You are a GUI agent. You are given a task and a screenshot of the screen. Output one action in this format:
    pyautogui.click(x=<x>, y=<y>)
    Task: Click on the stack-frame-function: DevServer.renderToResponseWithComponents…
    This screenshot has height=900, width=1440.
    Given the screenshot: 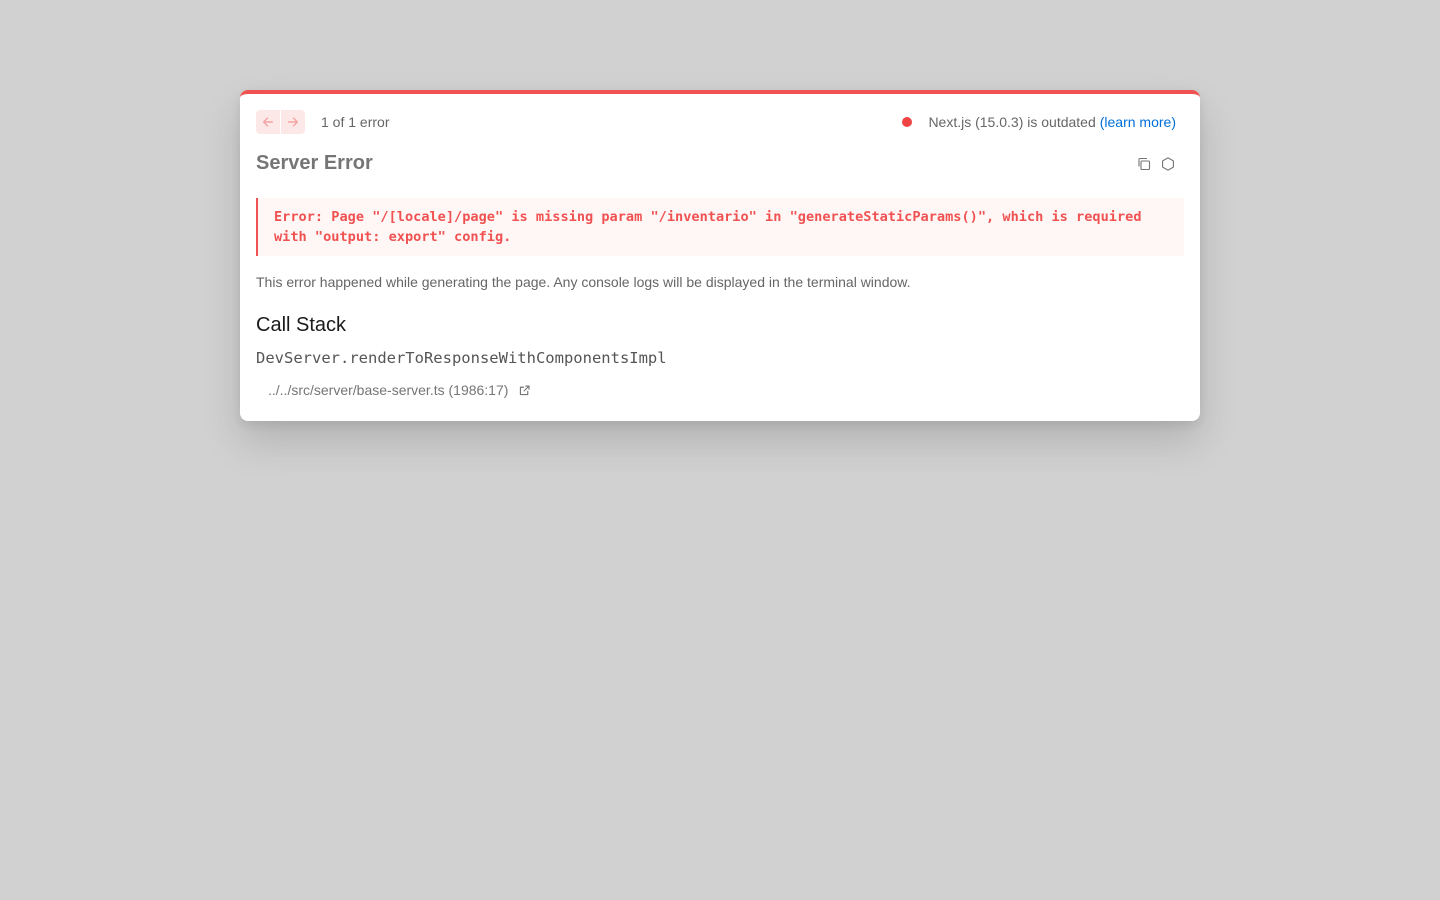 What is the action you would take?
    pyautogui.click(x=461, y=358)
    